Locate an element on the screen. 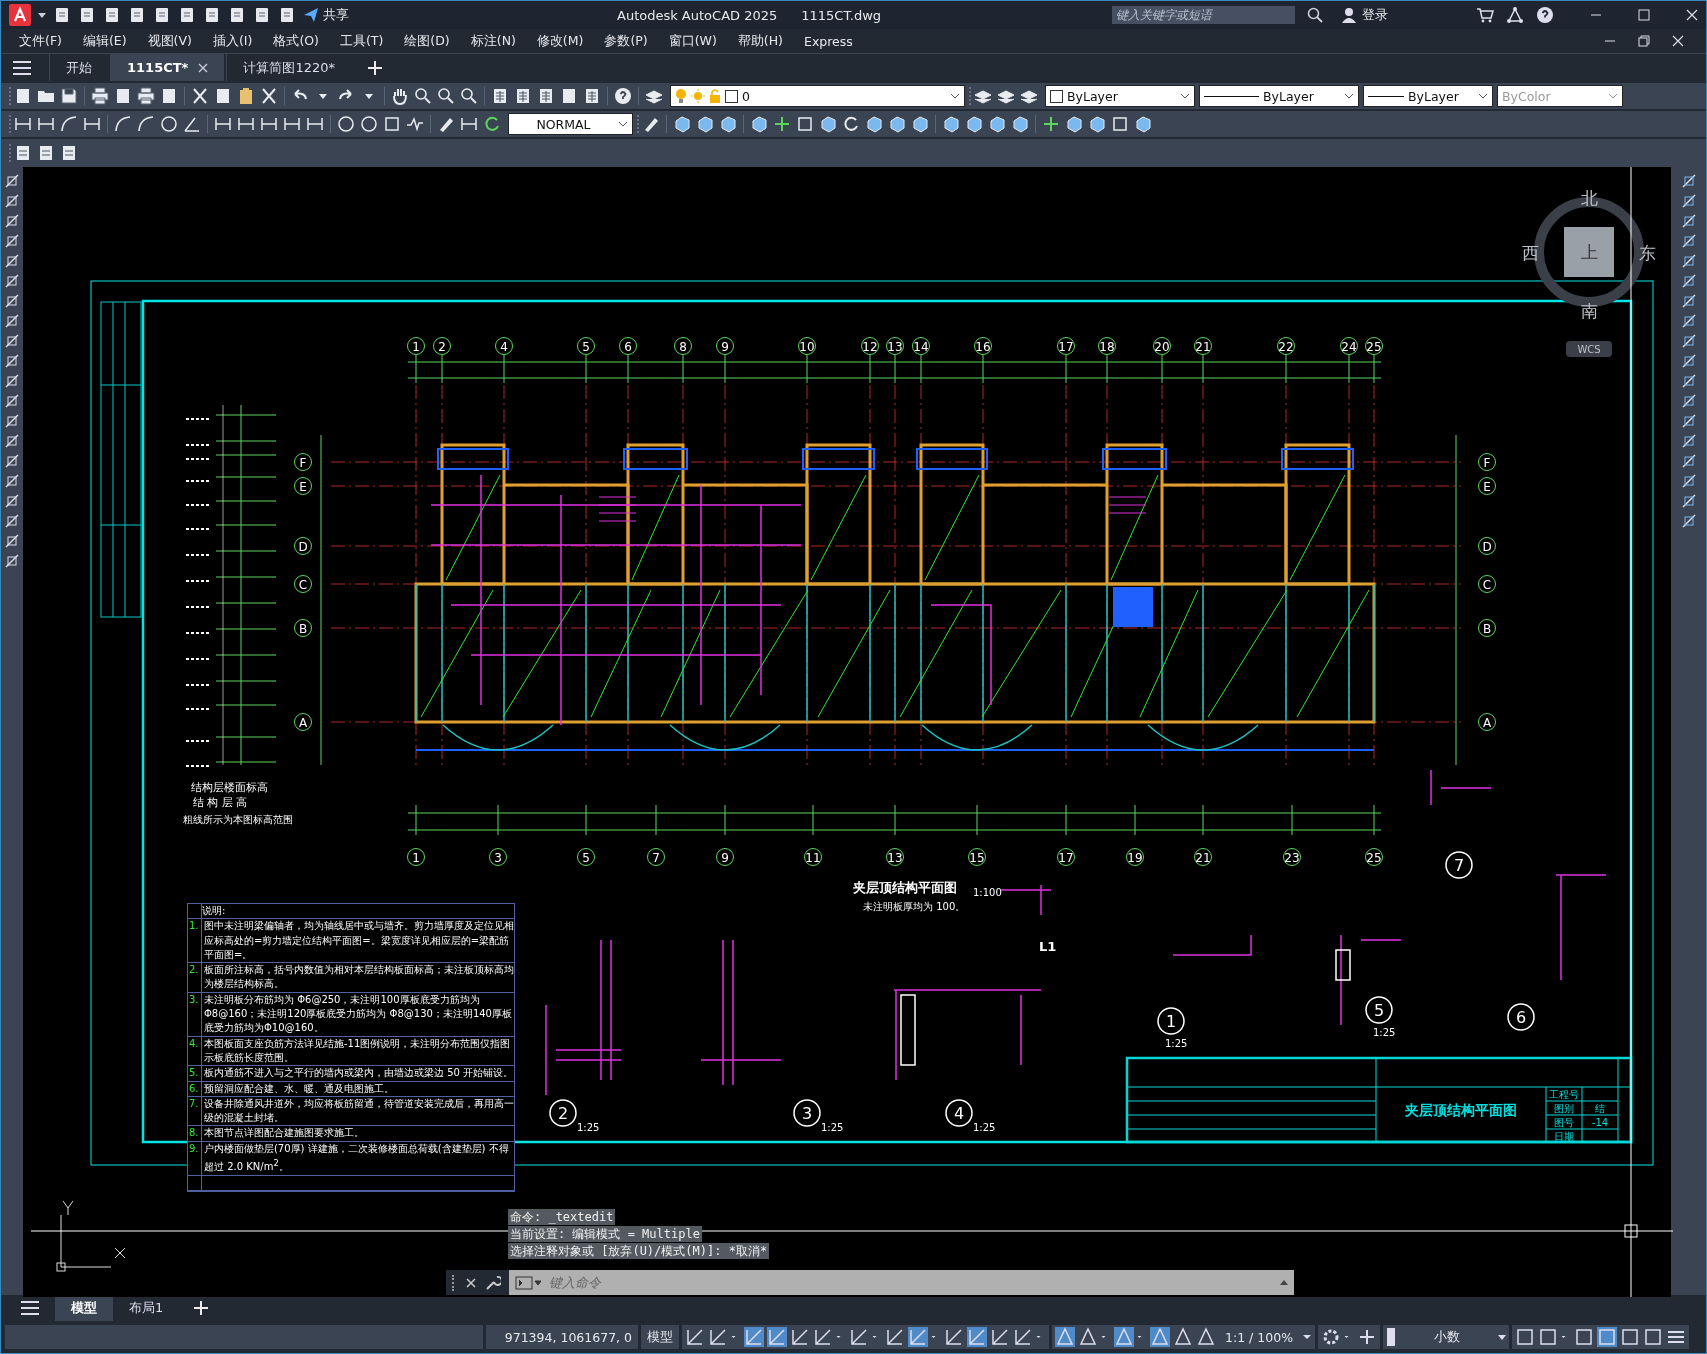 Image resolution: width=1707 pixels, height=1354 pixels. axis-label: 13 is located at coordinates (894, 857).